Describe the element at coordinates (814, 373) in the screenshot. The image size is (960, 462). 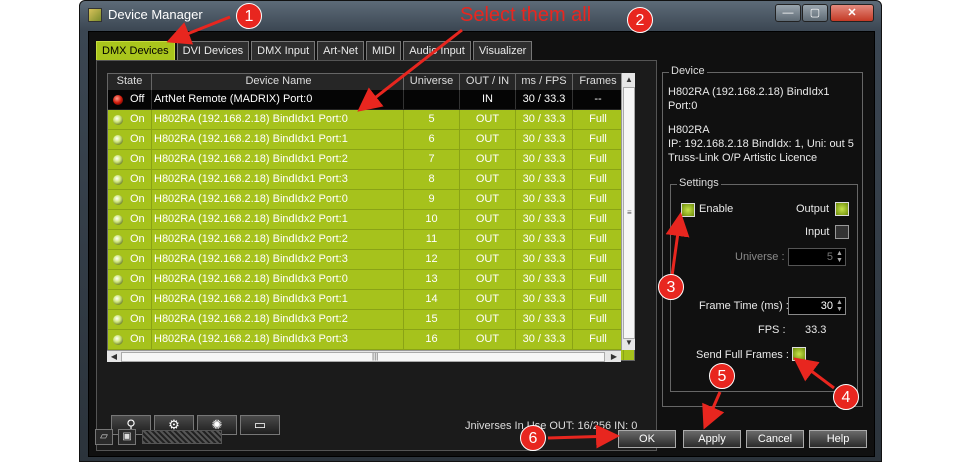
I see `arrow-to-full-frames` at that location.